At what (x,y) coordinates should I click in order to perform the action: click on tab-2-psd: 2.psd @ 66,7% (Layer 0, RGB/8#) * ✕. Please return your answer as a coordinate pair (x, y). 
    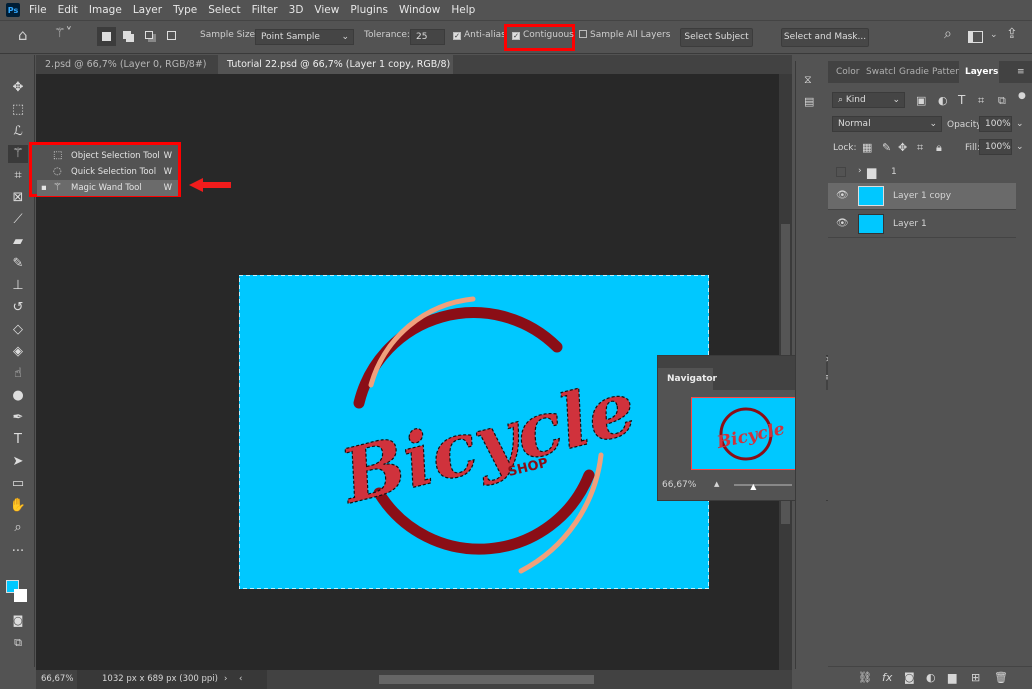
    Looking at the image, I should click on (125, 72).